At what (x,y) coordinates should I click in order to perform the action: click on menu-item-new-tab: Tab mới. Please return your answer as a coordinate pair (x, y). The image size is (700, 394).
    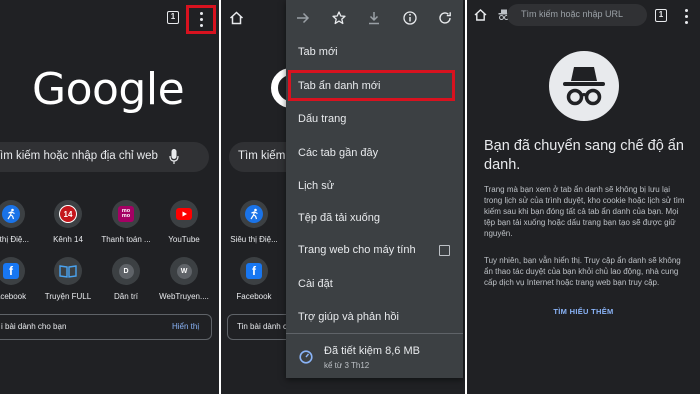
    Looking at the image, I should click on (318, 52).